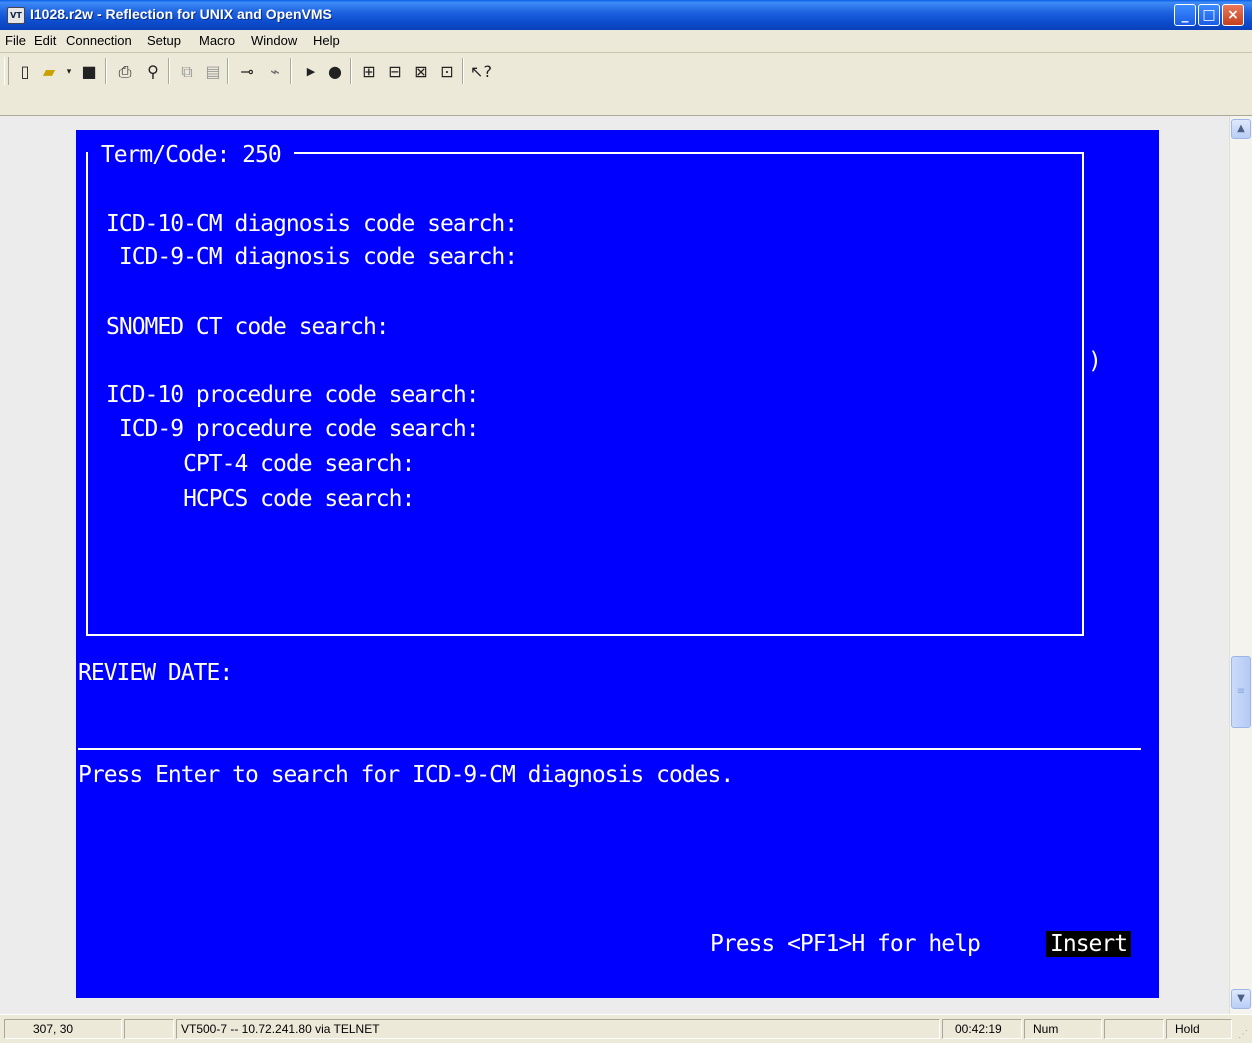 The height and width of the screenshot is (1043, 1252). I want to click on menu-setup: Setup, so click(164, 40).